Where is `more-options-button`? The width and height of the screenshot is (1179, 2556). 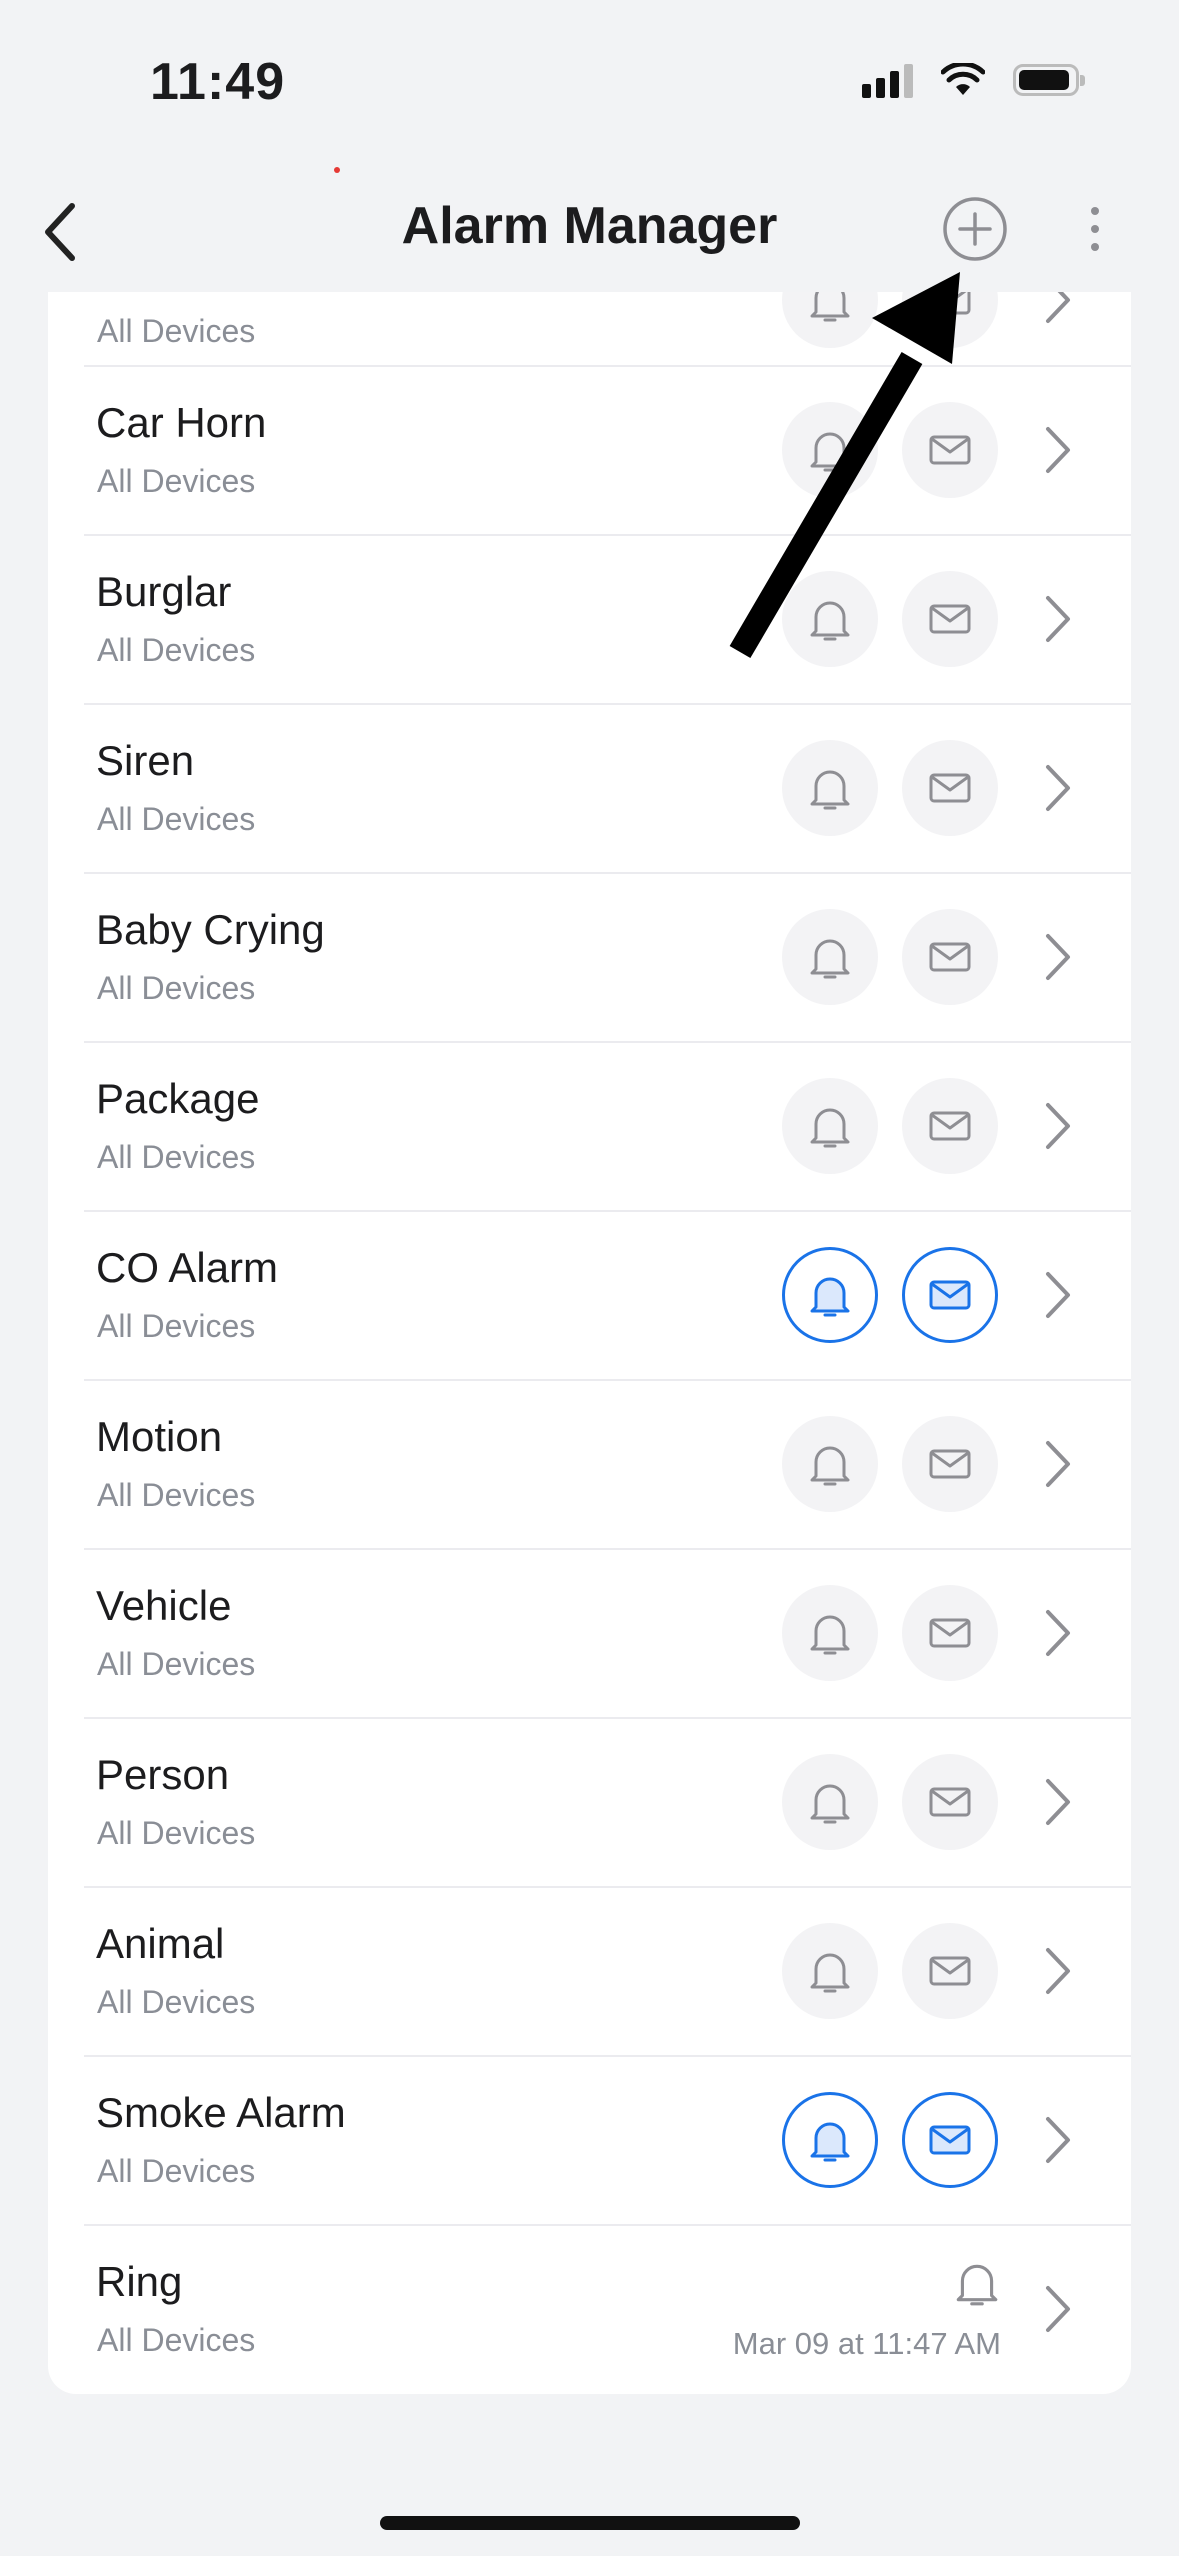 more-options-button is located at coordinates (1095, 229).